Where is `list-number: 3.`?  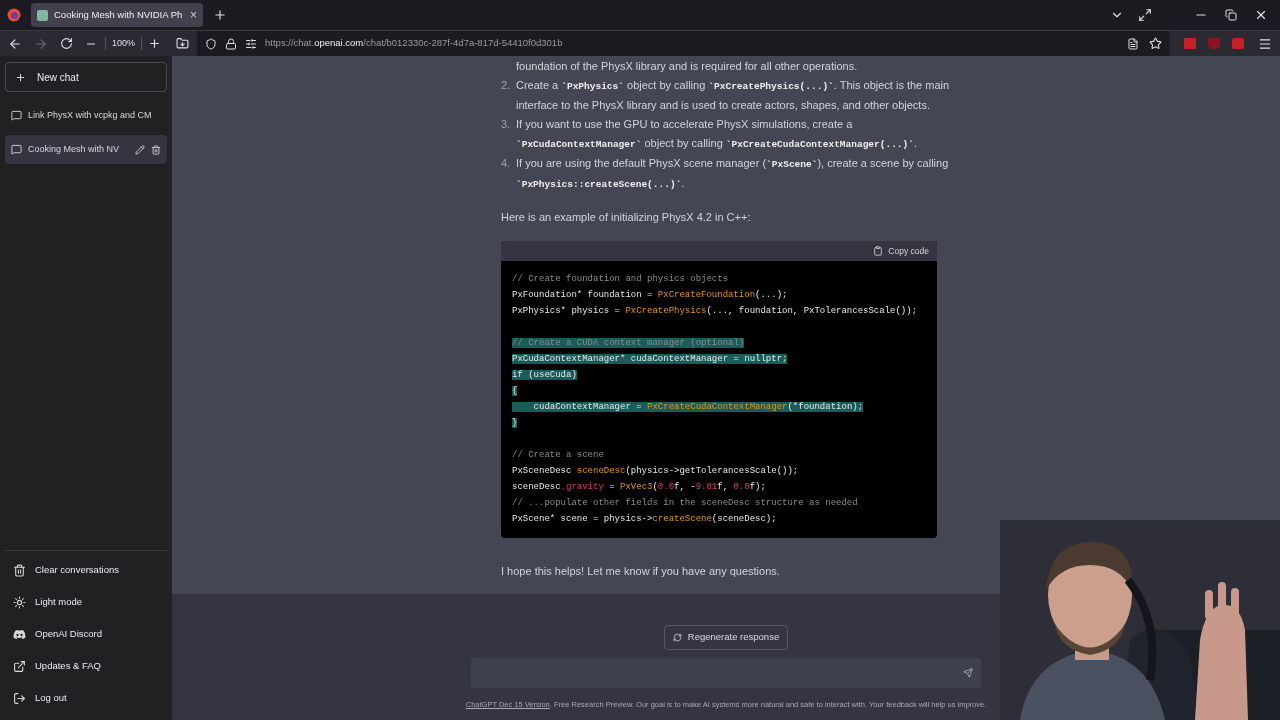 list-number: 3. is located at coordinates (506, 124).